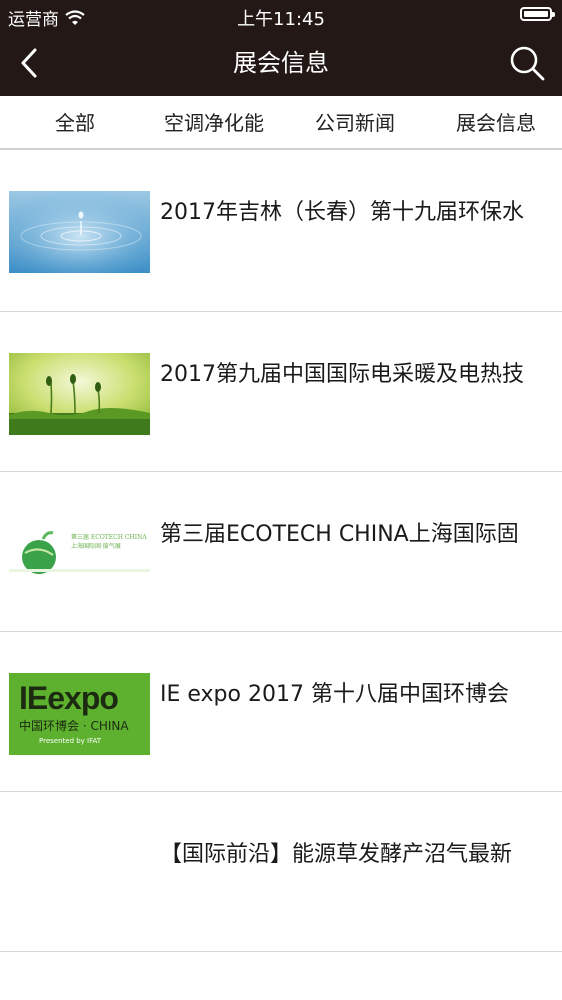 The width and height of the screenshot is (562, 1000). Describe the element at coordinates (109, 537) in the screenshot. I see `ecotech-headline: 第三届 ECOTECH CHINA` at that location.